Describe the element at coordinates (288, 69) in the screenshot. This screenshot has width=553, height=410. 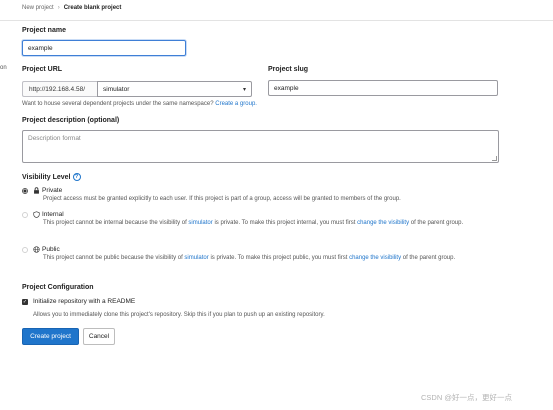
I see `project-slug-label: Project slug` at that location.